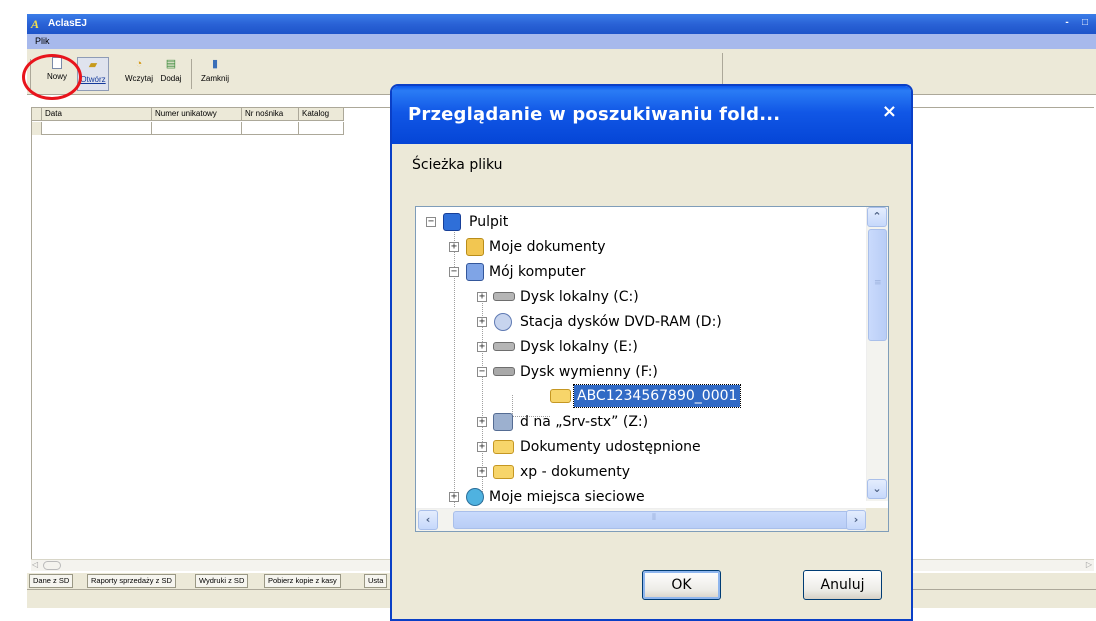 This screenshot has height=621, width=1096. I want to click on load-button: ◔ Wczytaj, so click(139, 74).